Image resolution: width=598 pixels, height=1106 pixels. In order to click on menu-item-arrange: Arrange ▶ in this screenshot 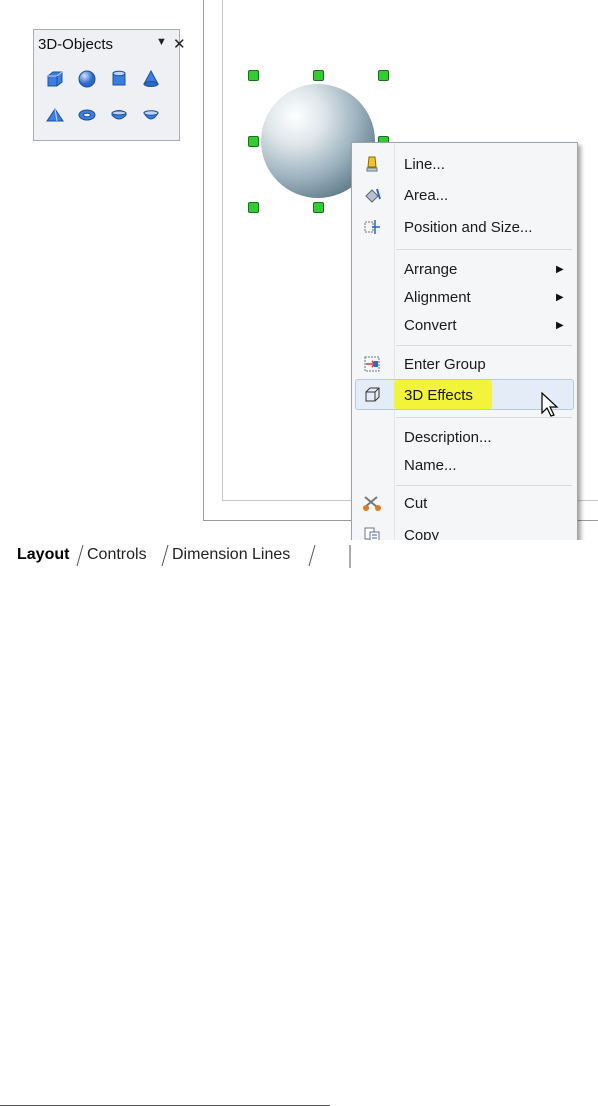, I will do `click(464, 269)`.